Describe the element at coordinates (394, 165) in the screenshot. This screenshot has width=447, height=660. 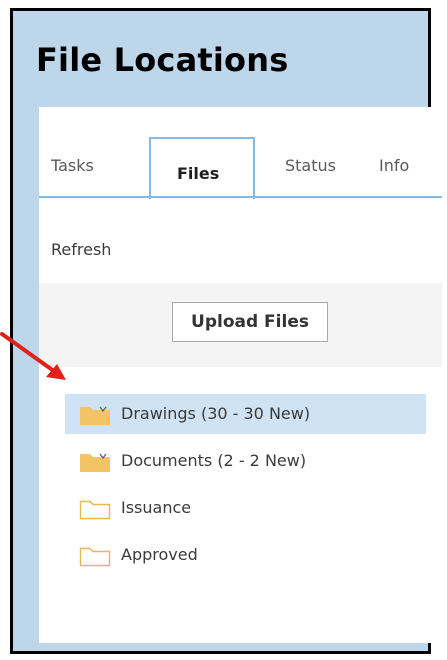
I see `tab-info: Info` at that location.